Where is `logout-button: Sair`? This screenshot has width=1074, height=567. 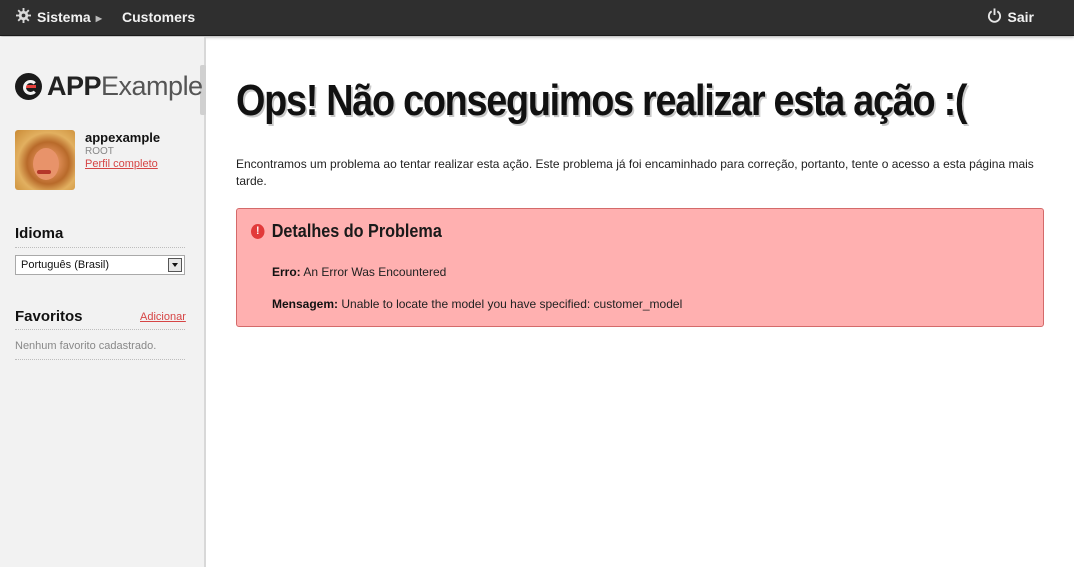
logout-button: Sair is located at coordinates (1010, 18).